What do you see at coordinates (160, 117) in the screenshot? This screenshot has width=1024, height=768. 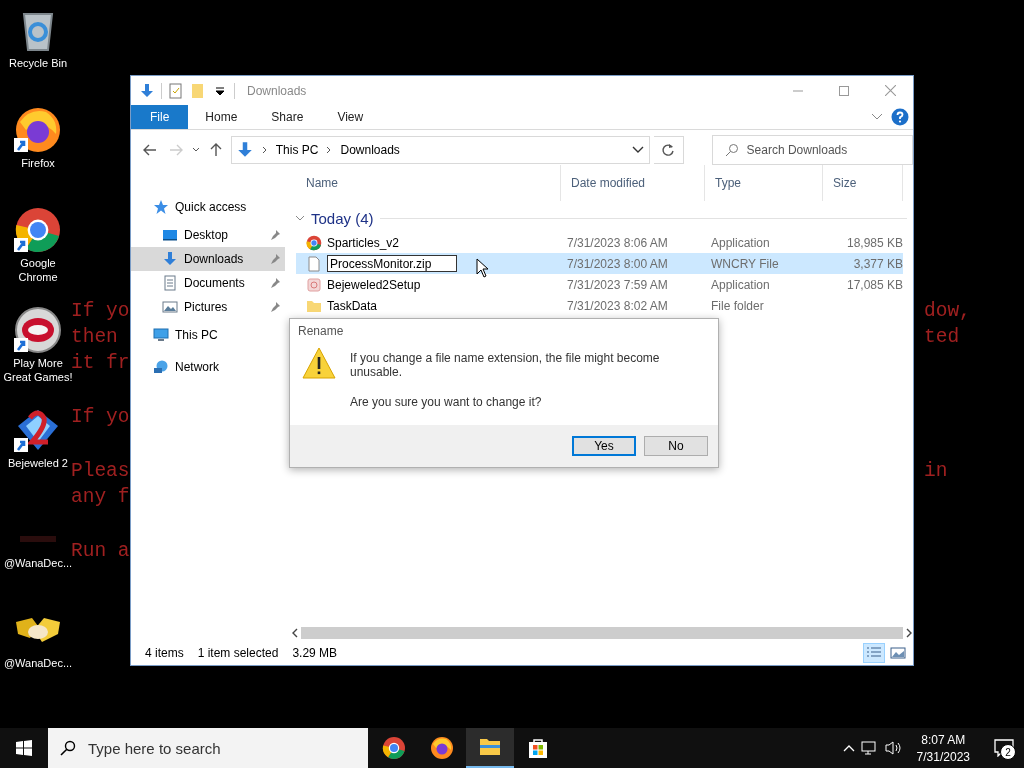 I see `file-menu: File` at bounding box center [160, 117].